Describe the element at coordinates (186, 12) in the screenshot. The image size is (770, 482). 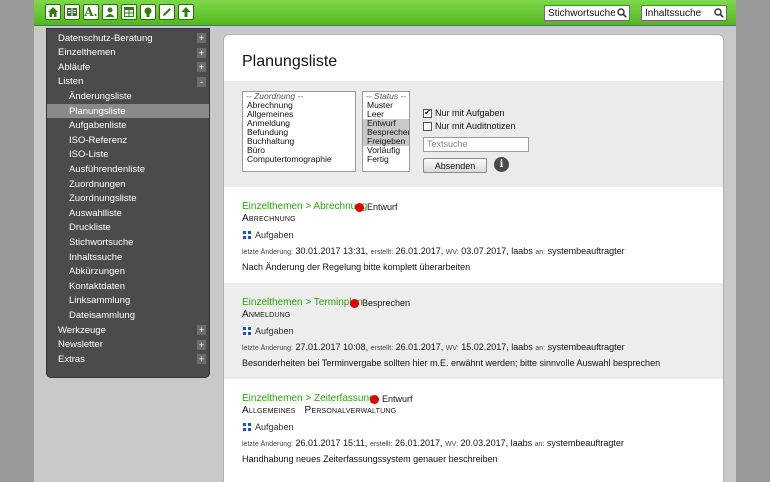
I see `upload-icon` at that location.